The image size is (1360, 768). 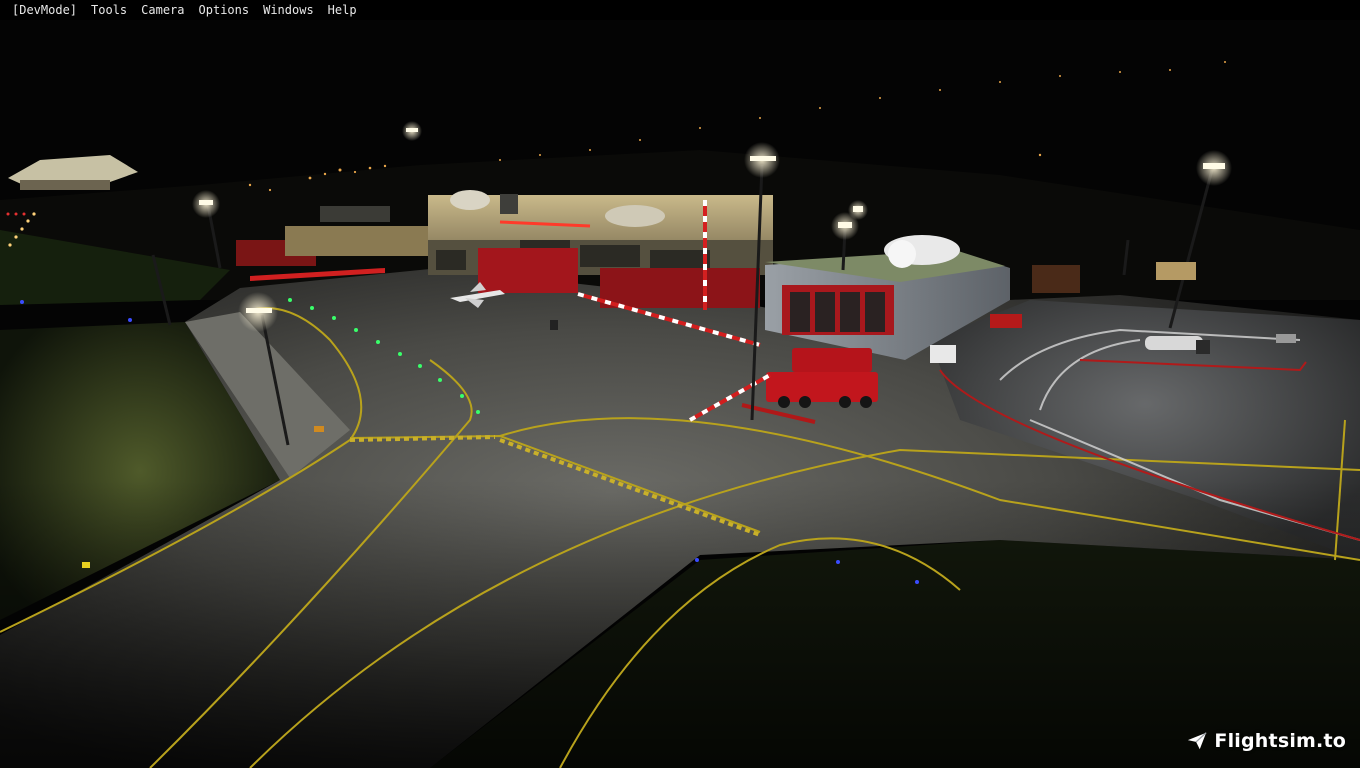 What do you see at coordinates (1198, 741) in the screenshot?
I see `paper-plane-icon` at bounding box center [1198, 741].